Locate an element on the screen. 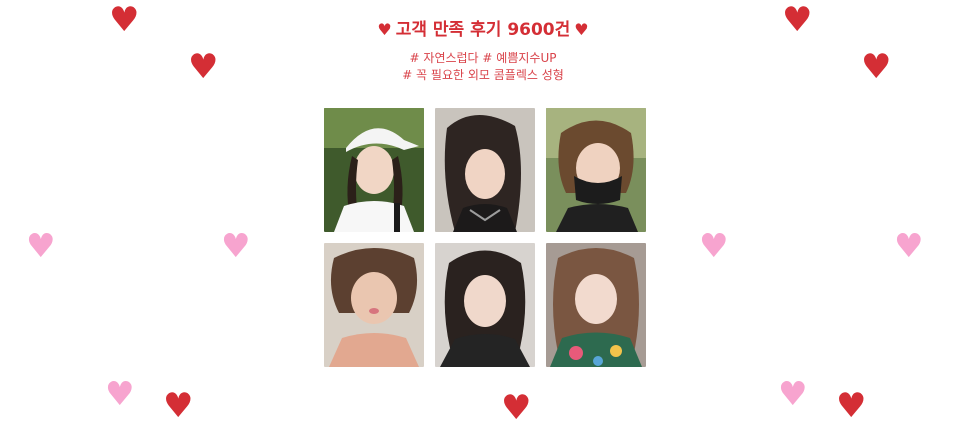 This screenshot has width=966, height=432. page-title: ♥ 고객 만족 후기 9600건 ♥ is located at coordinates (483, 27).